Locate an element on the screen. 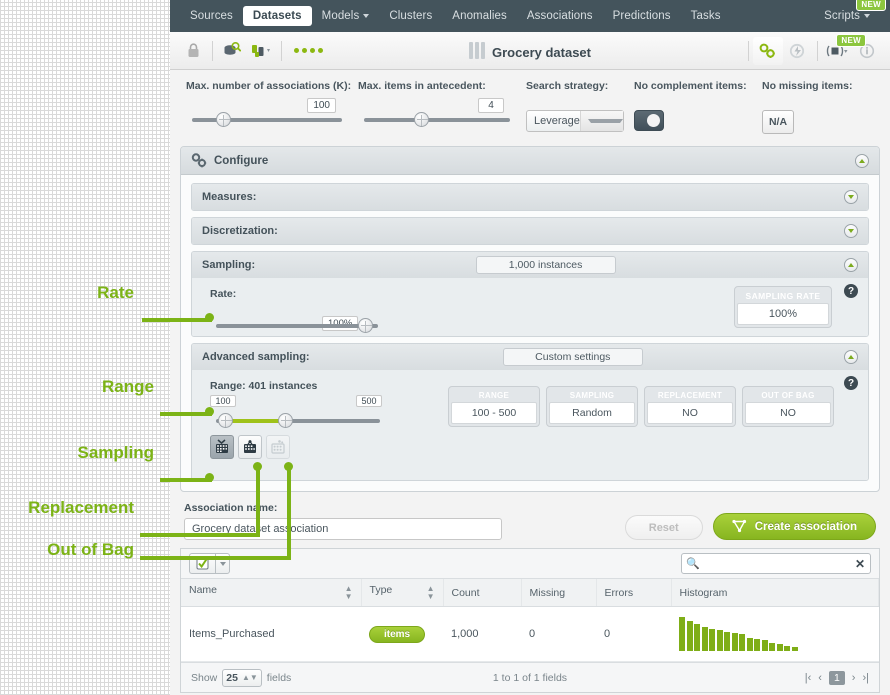 The image size is (890, 695). param-no-complement-items: No complement items: is located at coordinates (690, 107).